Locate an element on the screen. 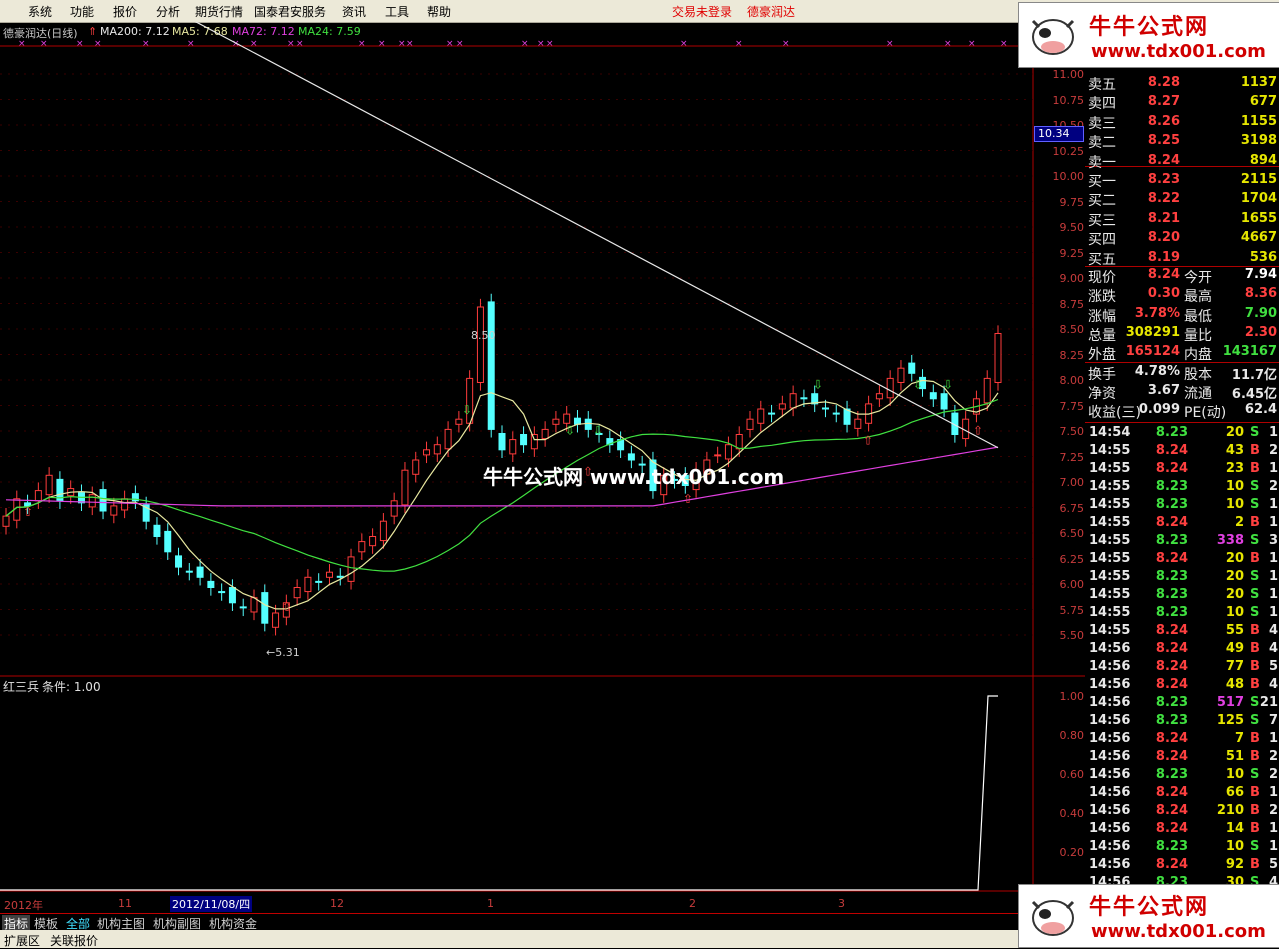 This screenshot has width=1279, height=949. y-axis-tick: 5.75 is located at coordinates (1072, 610).